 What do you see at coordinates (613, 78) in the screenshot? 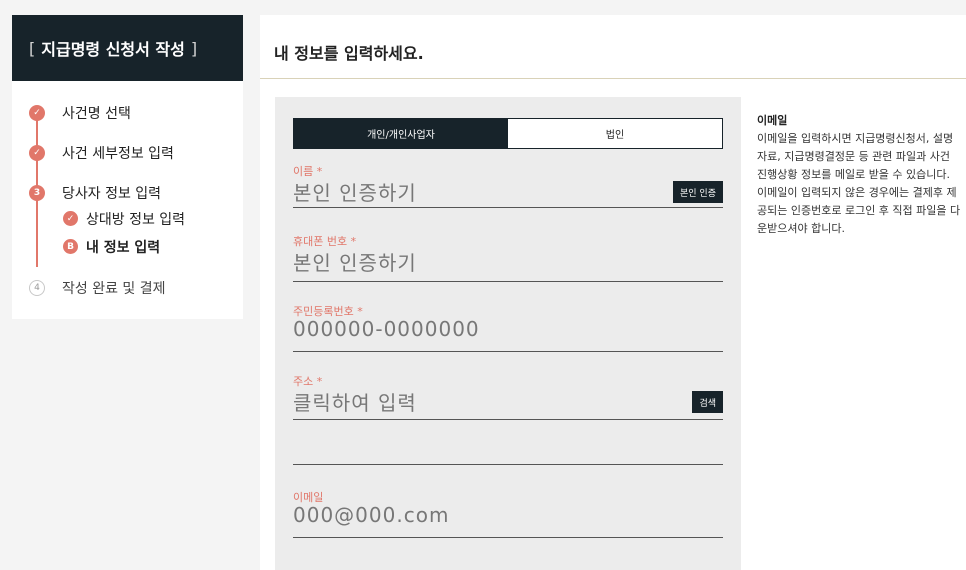
I see `title-divider` at bounding box center [613, 78].